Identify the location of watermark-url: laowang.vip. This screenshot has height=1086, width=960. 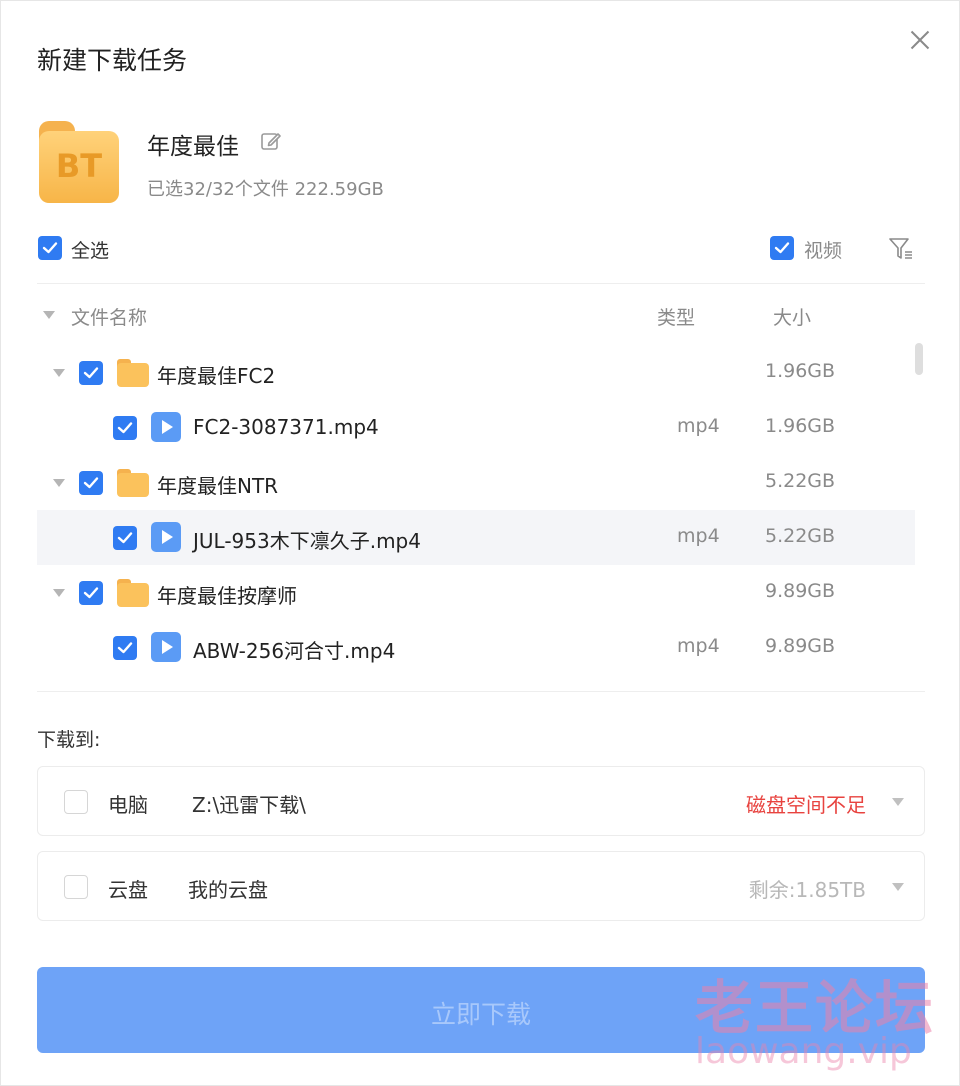
(803, 1051).